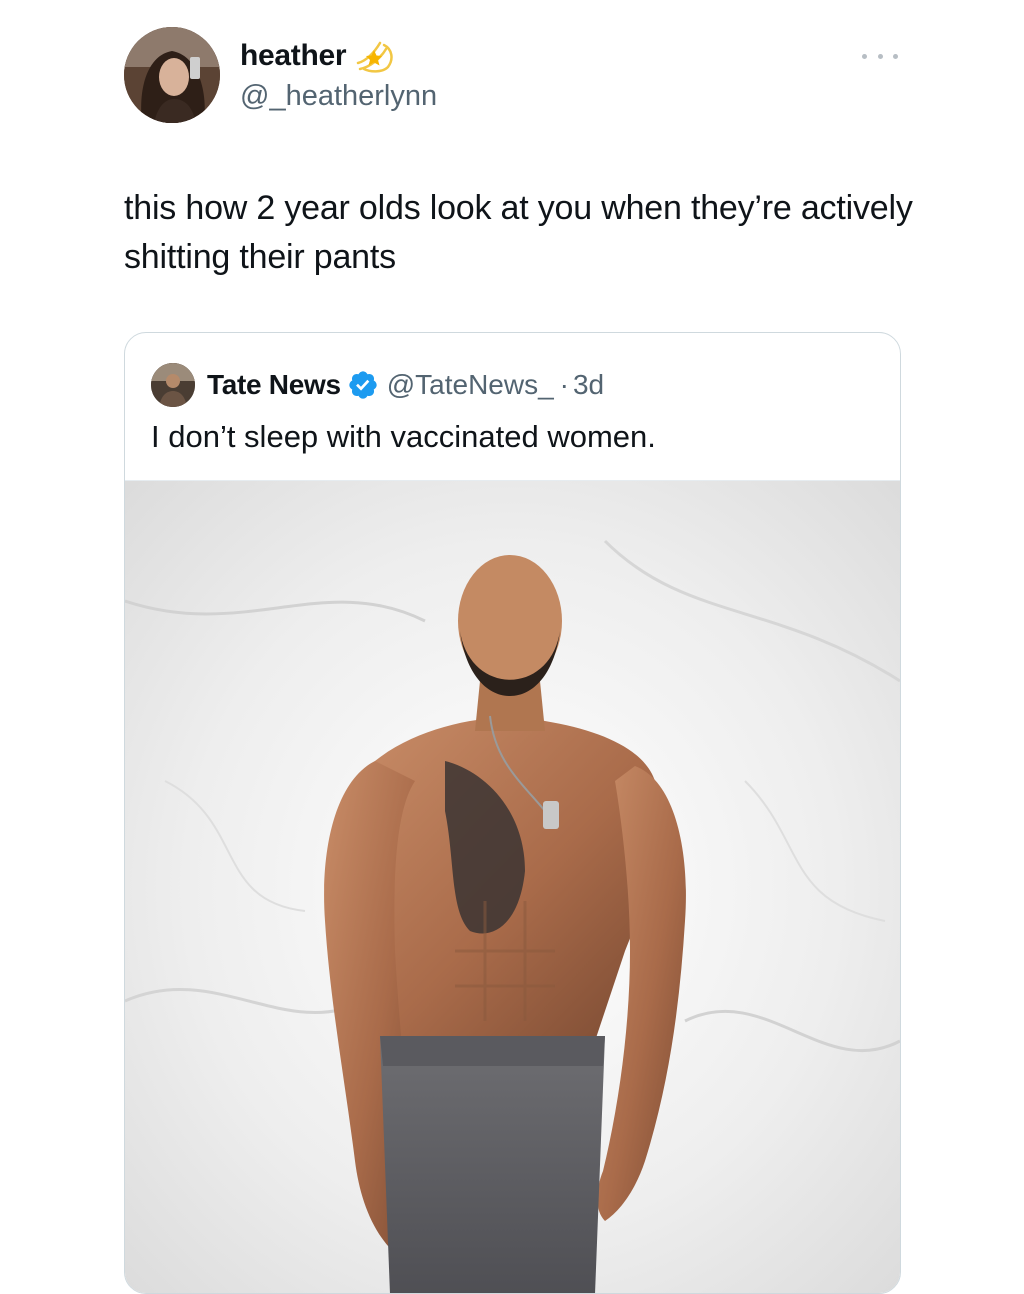  What do you see at coordinates (363, 385) in the screenshot?
I see `verified-badge-icon` at bounding box center [363, 385].